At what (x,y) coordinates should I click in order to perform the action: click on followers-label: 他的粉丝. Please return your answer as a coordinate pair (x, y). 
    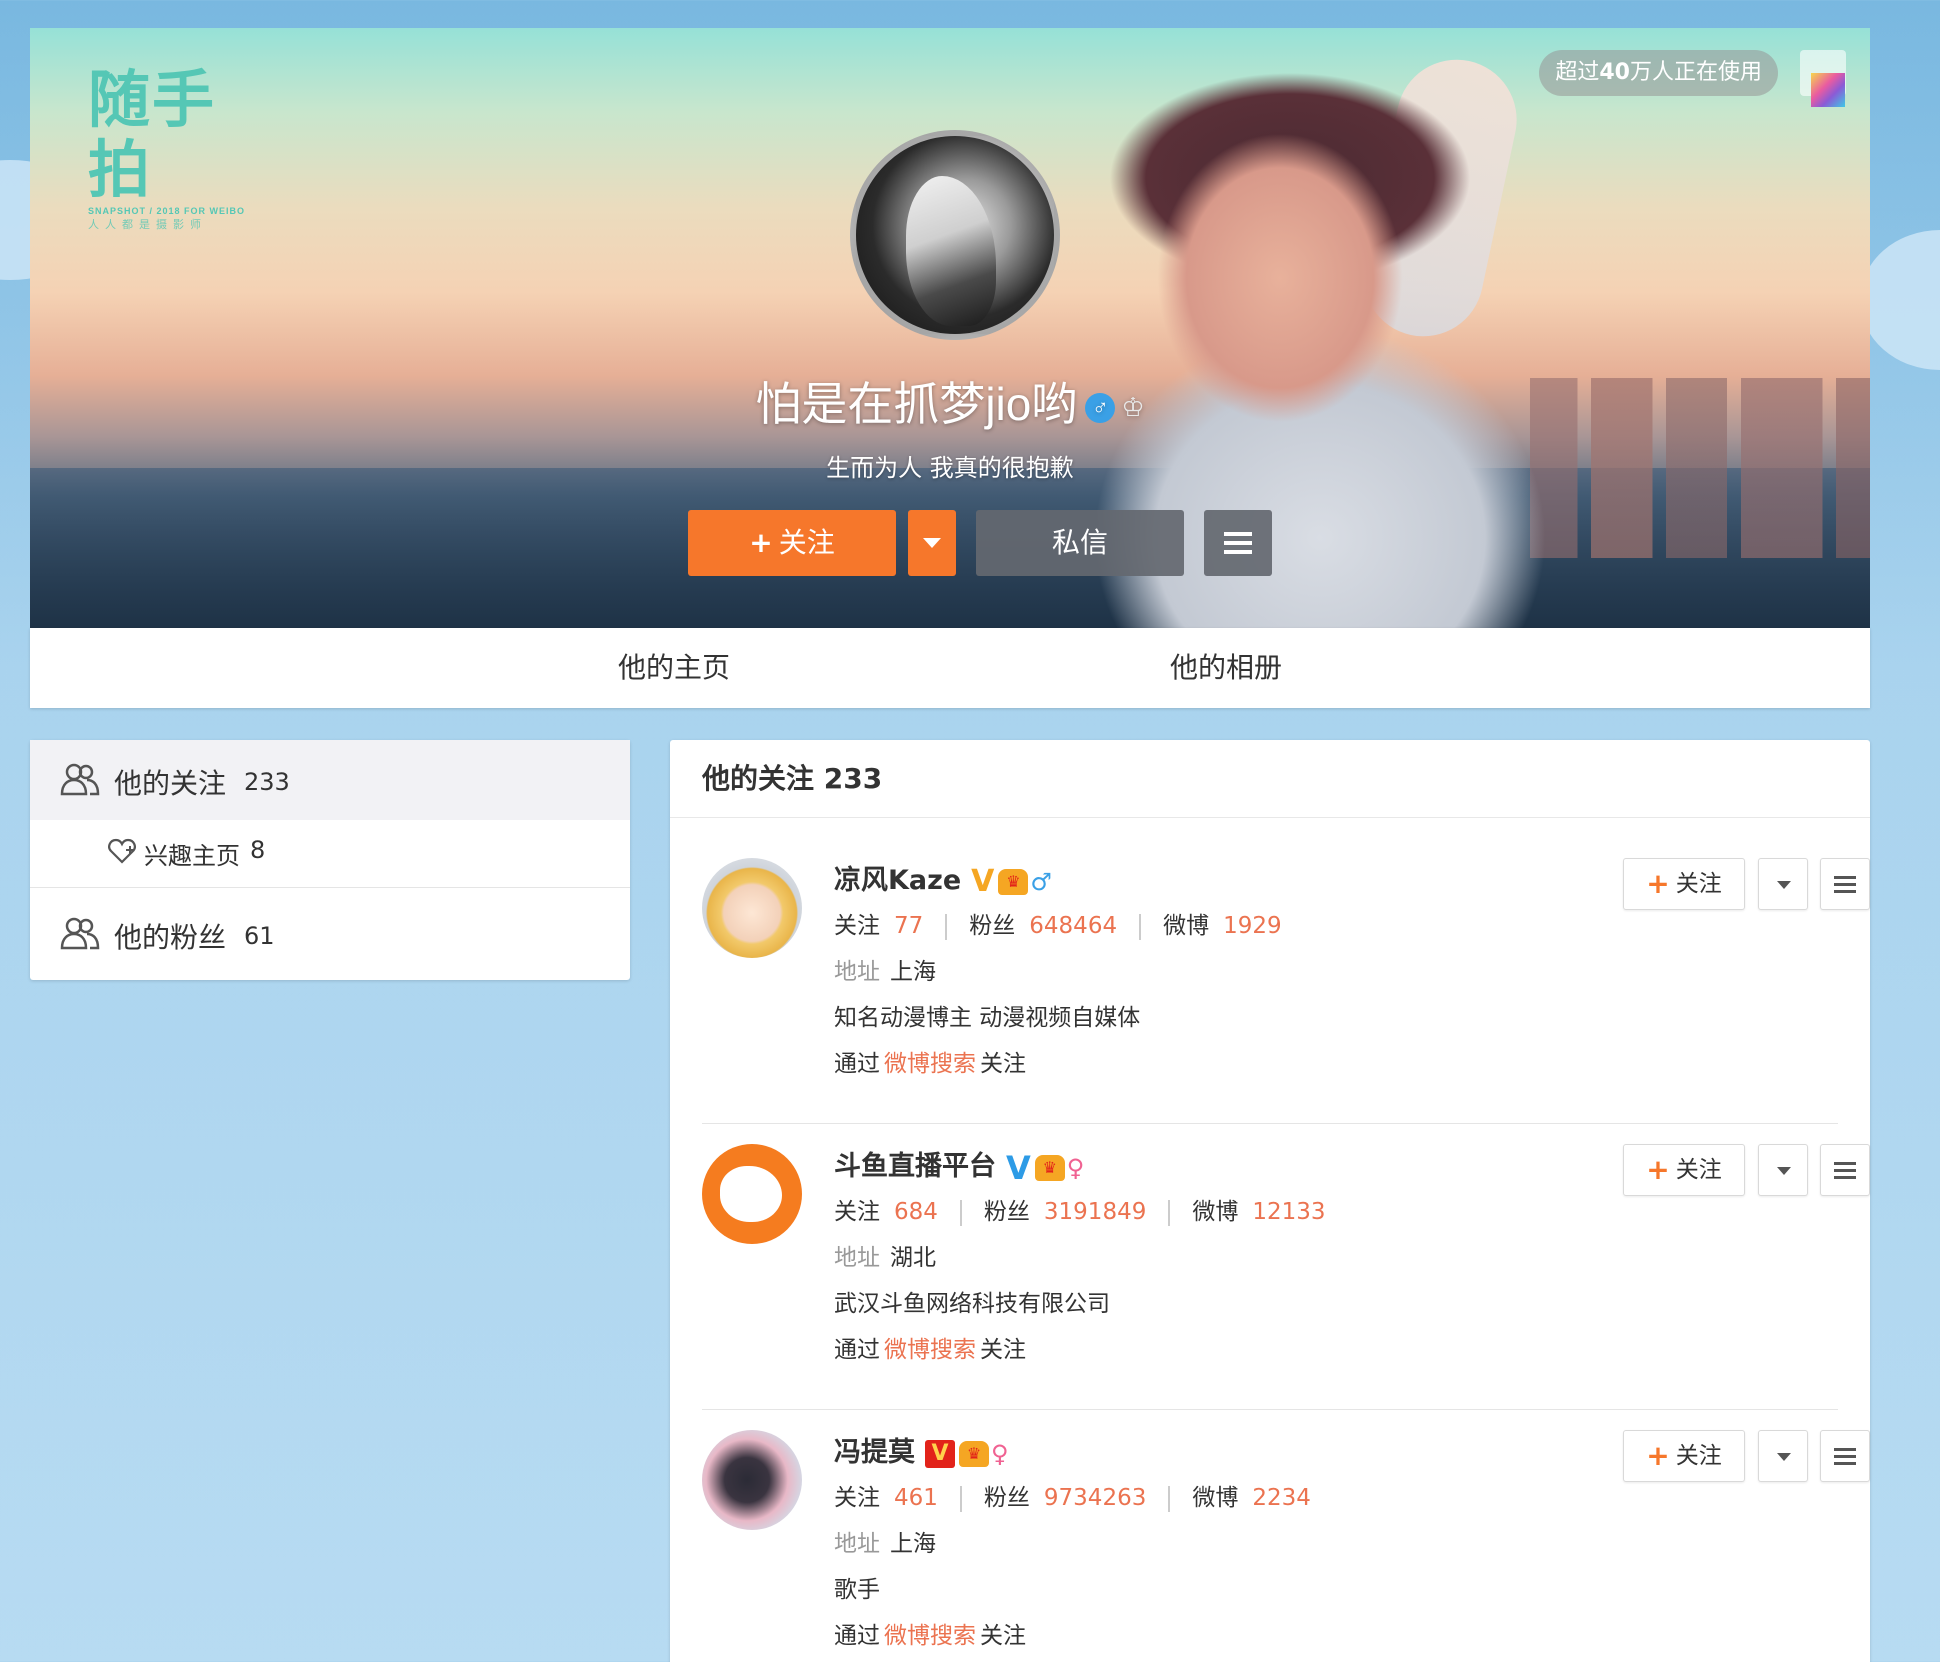
    Looking at the image, I should click on (170, 937).